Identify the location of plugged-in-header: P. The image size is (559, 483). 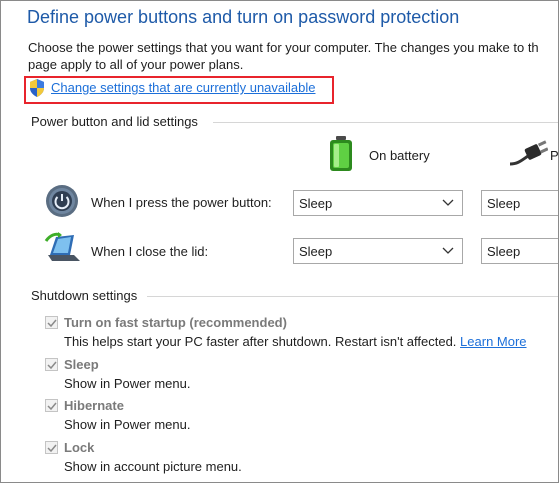
(554, 155).